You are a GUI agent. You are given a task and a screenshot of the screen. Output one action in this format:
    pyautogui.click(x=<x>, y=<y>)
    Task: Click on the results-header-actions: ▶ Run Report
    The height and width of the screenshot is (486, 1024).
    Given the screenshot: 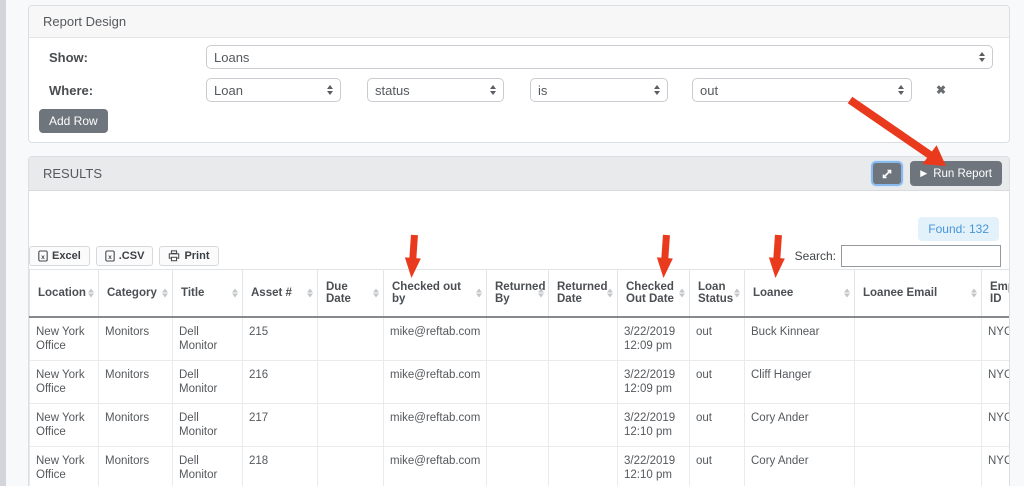 What is the action you would take?
    pyautogui.click(x=936, y=173)
    